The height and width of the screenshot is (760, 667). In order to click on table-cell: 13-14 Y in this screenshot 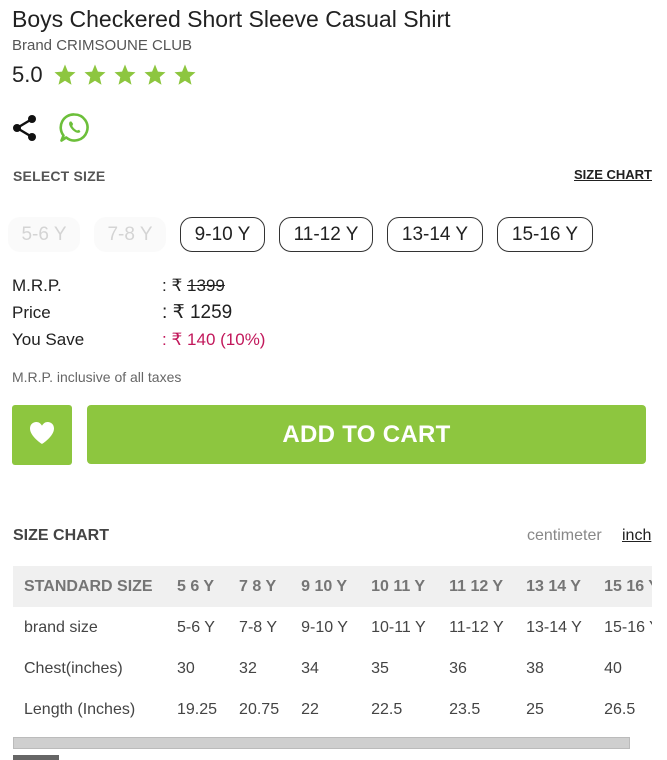, I will do `click(554, 627)`.